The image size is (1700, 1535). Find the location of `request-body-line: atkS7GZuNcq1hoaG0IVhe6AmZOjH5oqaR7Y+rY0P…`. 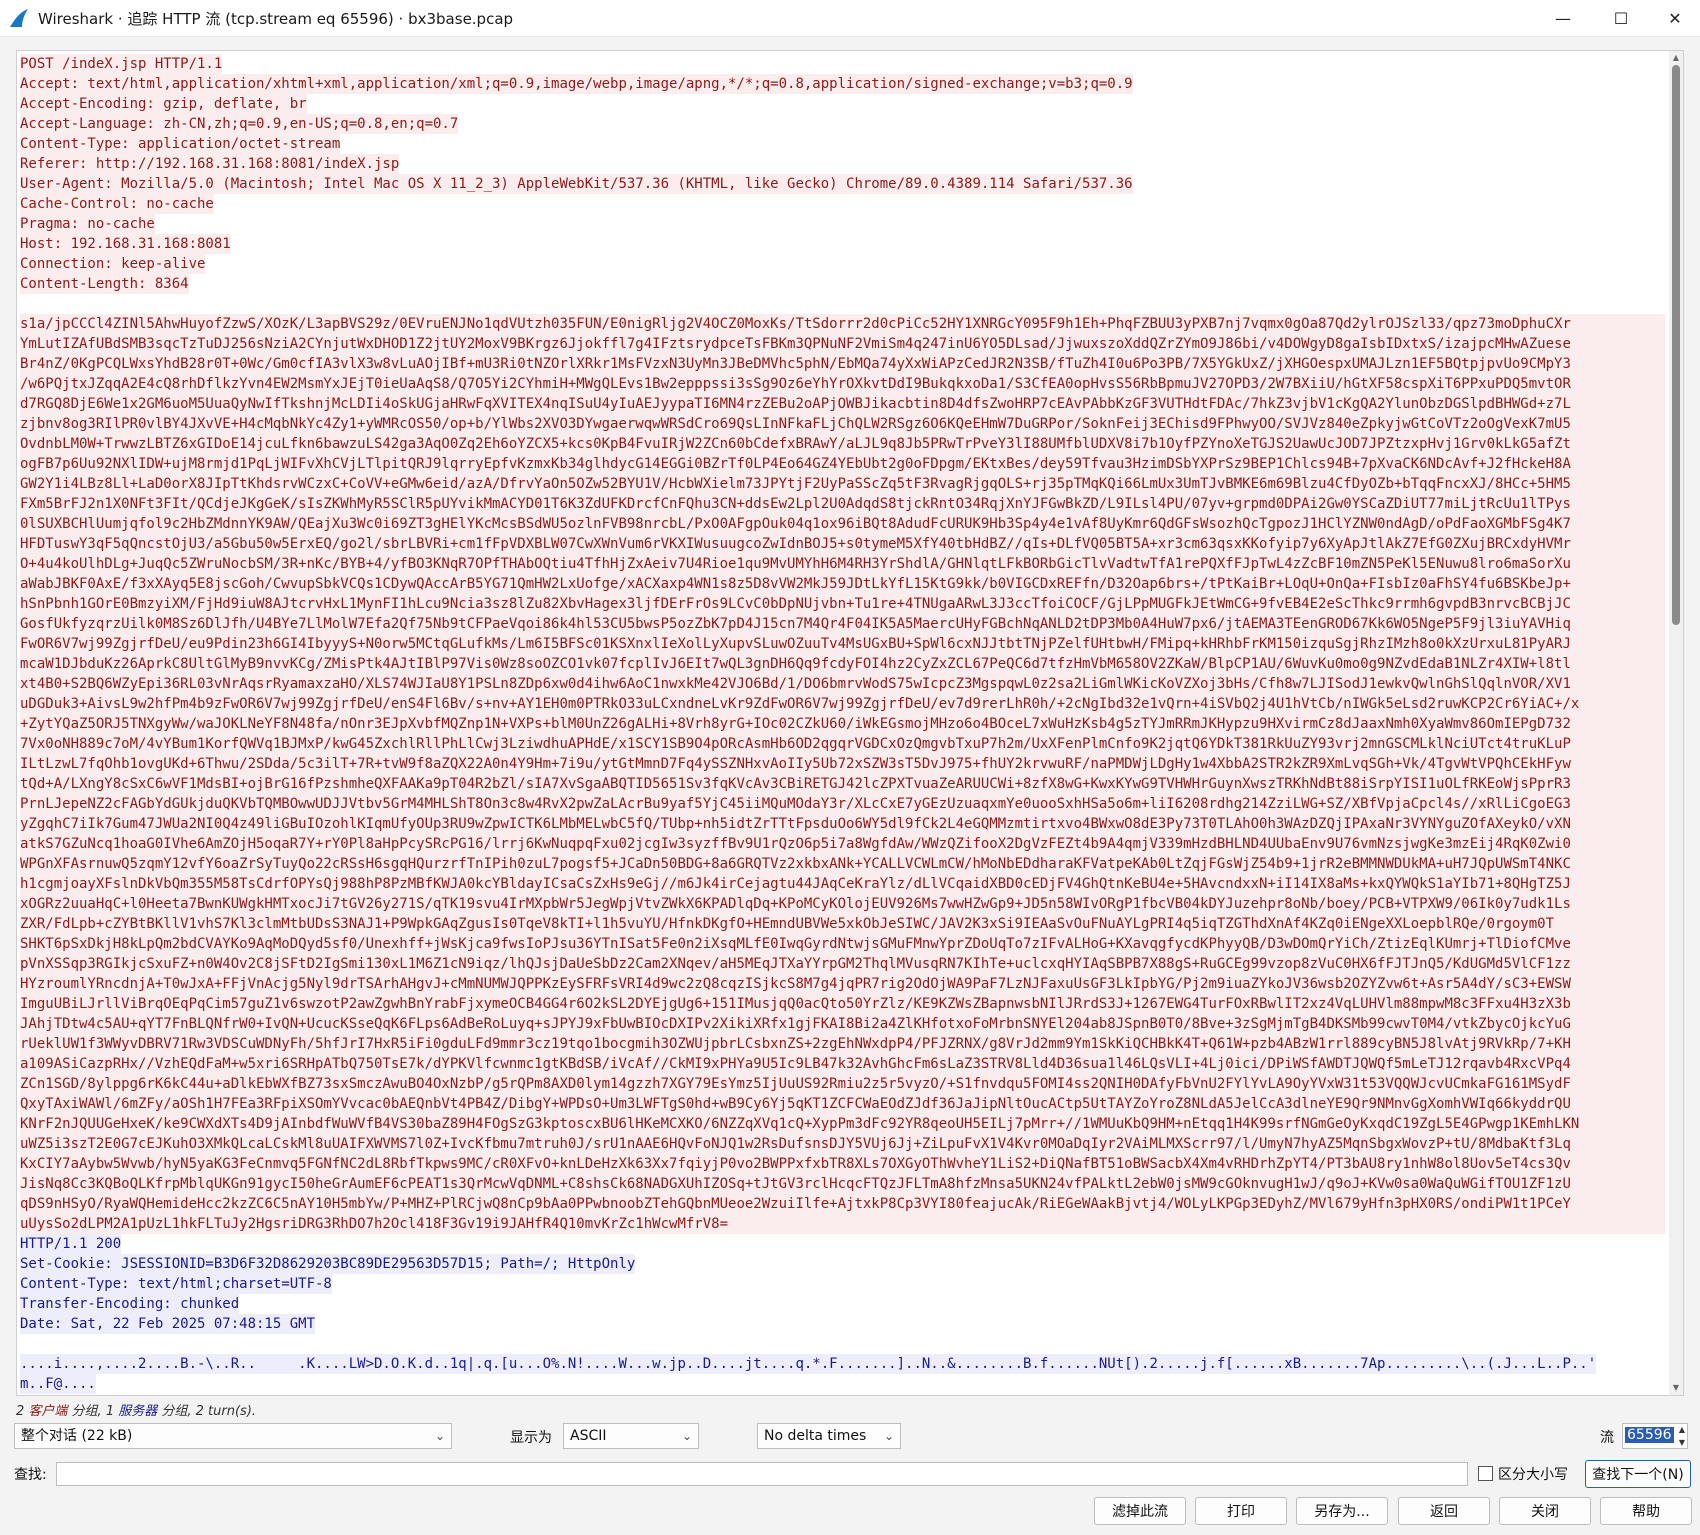

request-body-line: atkS7GZuNcq1hoaG0IVhe6AmZOjH5oqaR7Y+rY0P… is located at coordinates (842, 844).